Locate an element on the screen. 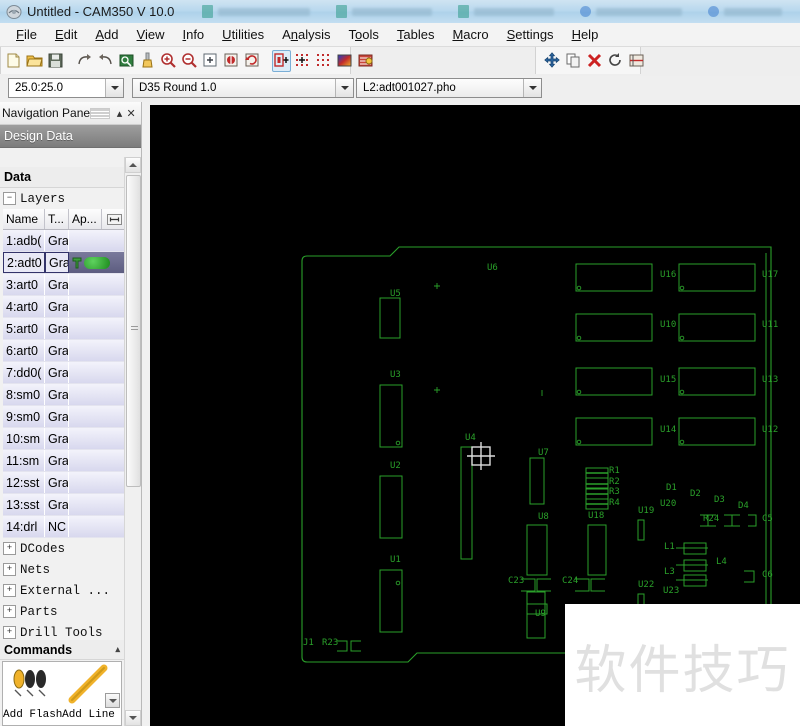 This screenshot has height=726, width=800. commands-section-header: Commands ▴ is located at coordinates (62, 650).